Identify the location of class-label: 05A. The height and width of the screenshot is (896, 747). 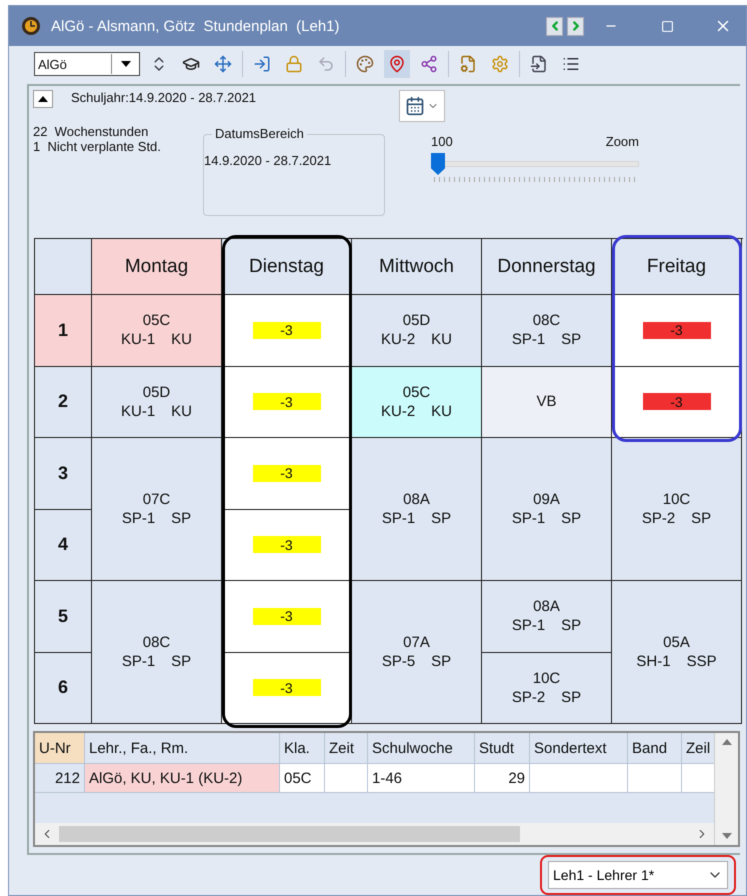
(676, 642).